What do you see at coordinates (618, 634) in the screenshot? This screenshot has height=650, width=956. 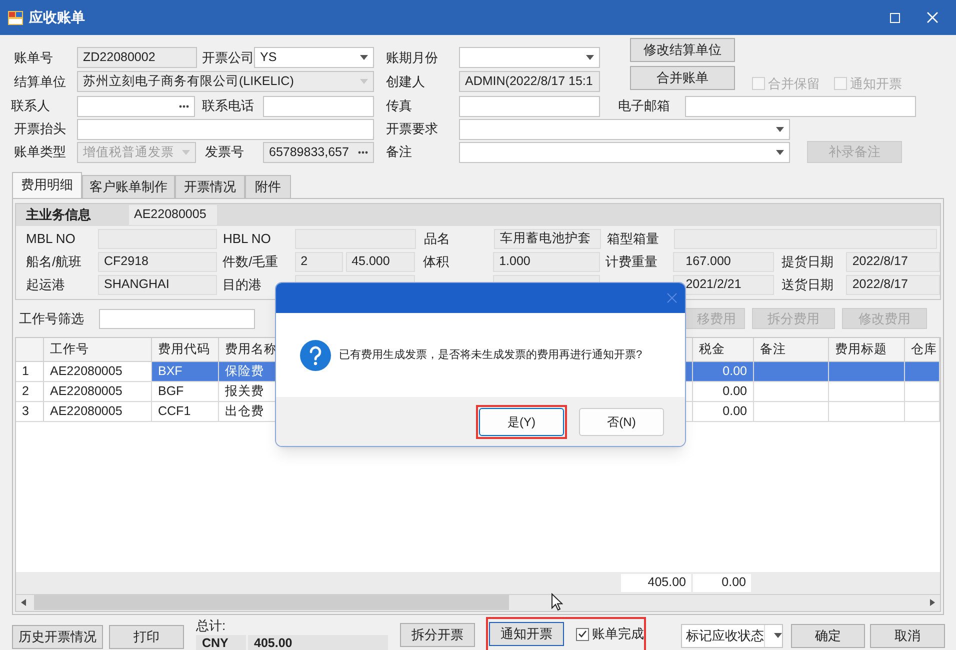 I see `checkbox-label: 账单完成` at bounding box center [618, 634].